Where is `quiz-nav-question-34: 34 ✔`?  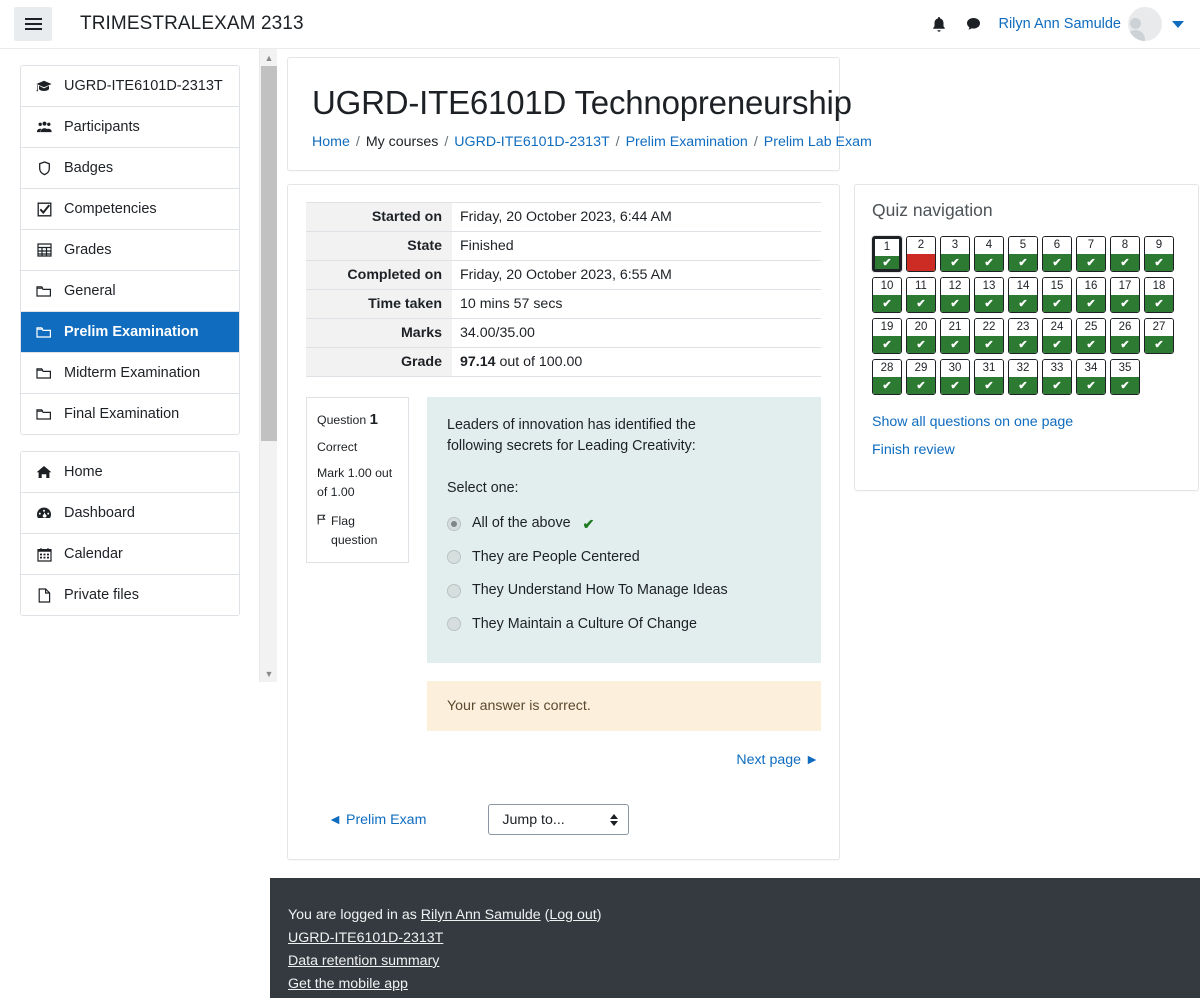
quiz-nav-question-34: 34 ✔ is located at coordinates (1091, 377).